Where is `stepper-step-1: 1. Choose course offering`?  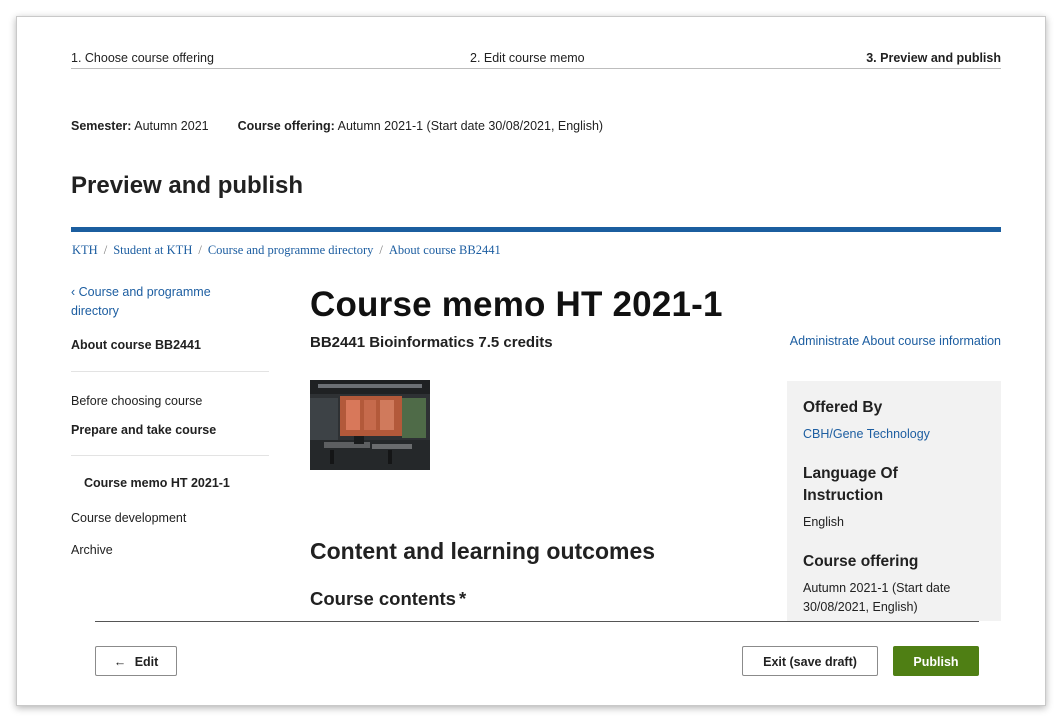 stepper-step-1: 1. Choose course offering is located at coordinates (142, 58).